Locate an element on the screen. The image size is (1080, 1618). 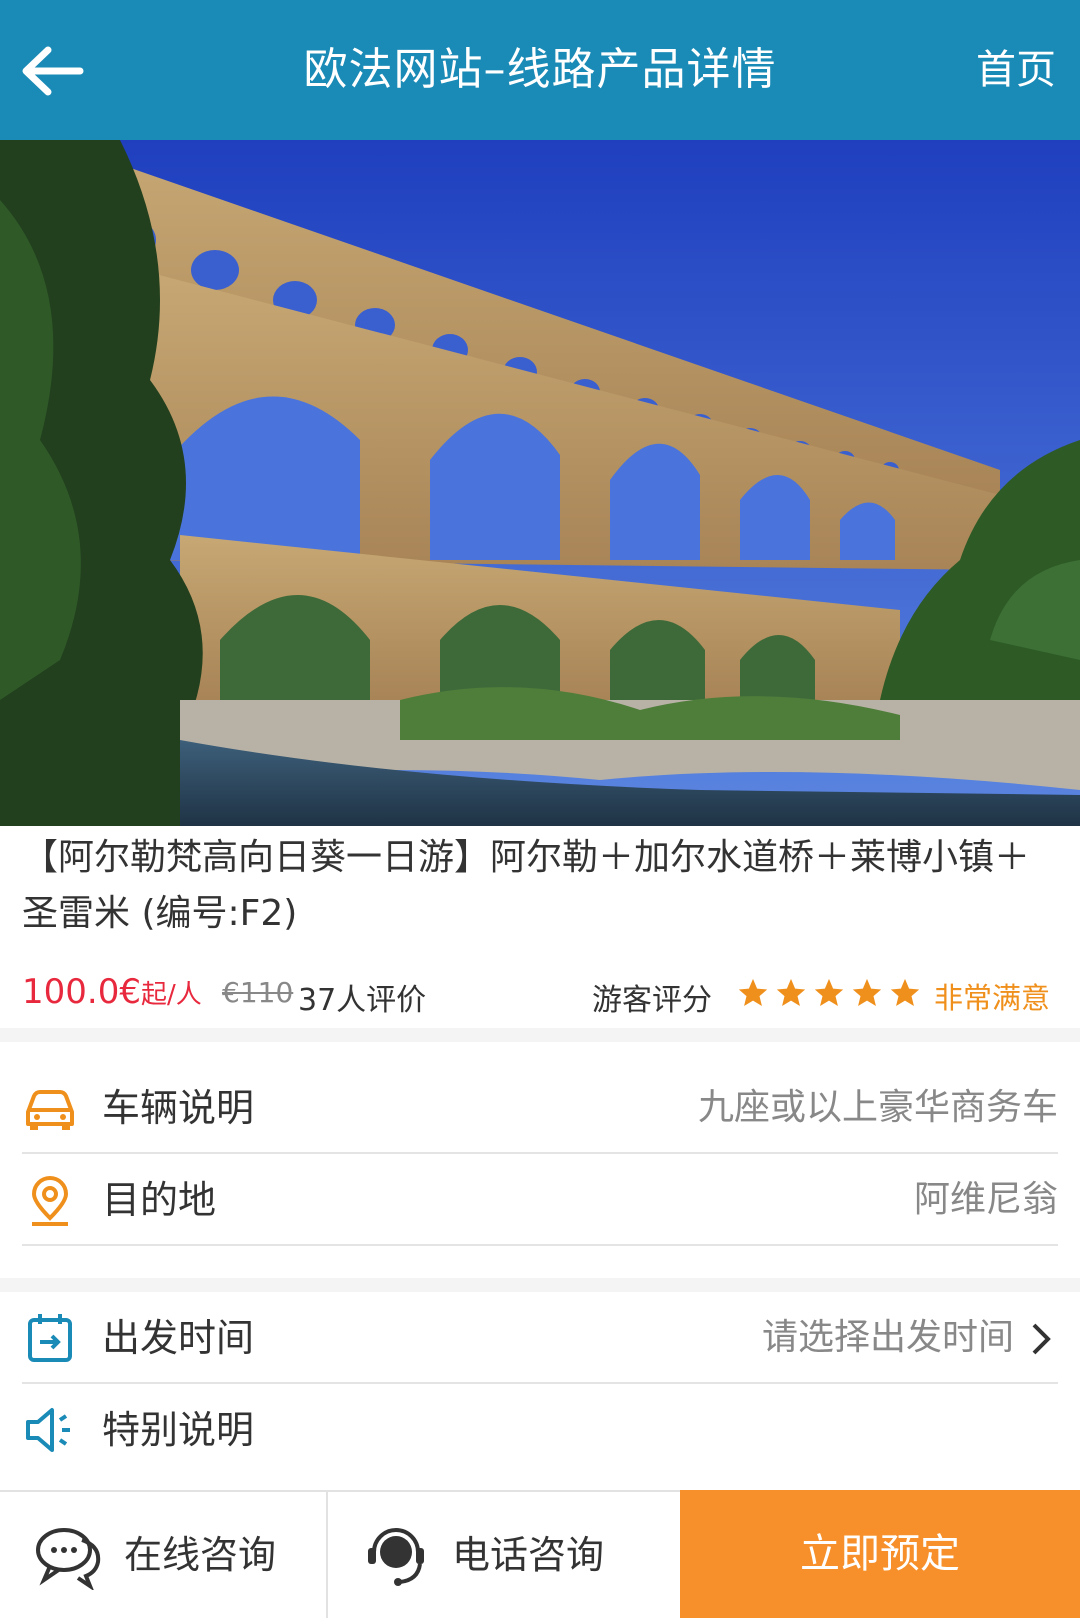
online-consult-button: 在线咨询 is located at coordinates (163, 1555).